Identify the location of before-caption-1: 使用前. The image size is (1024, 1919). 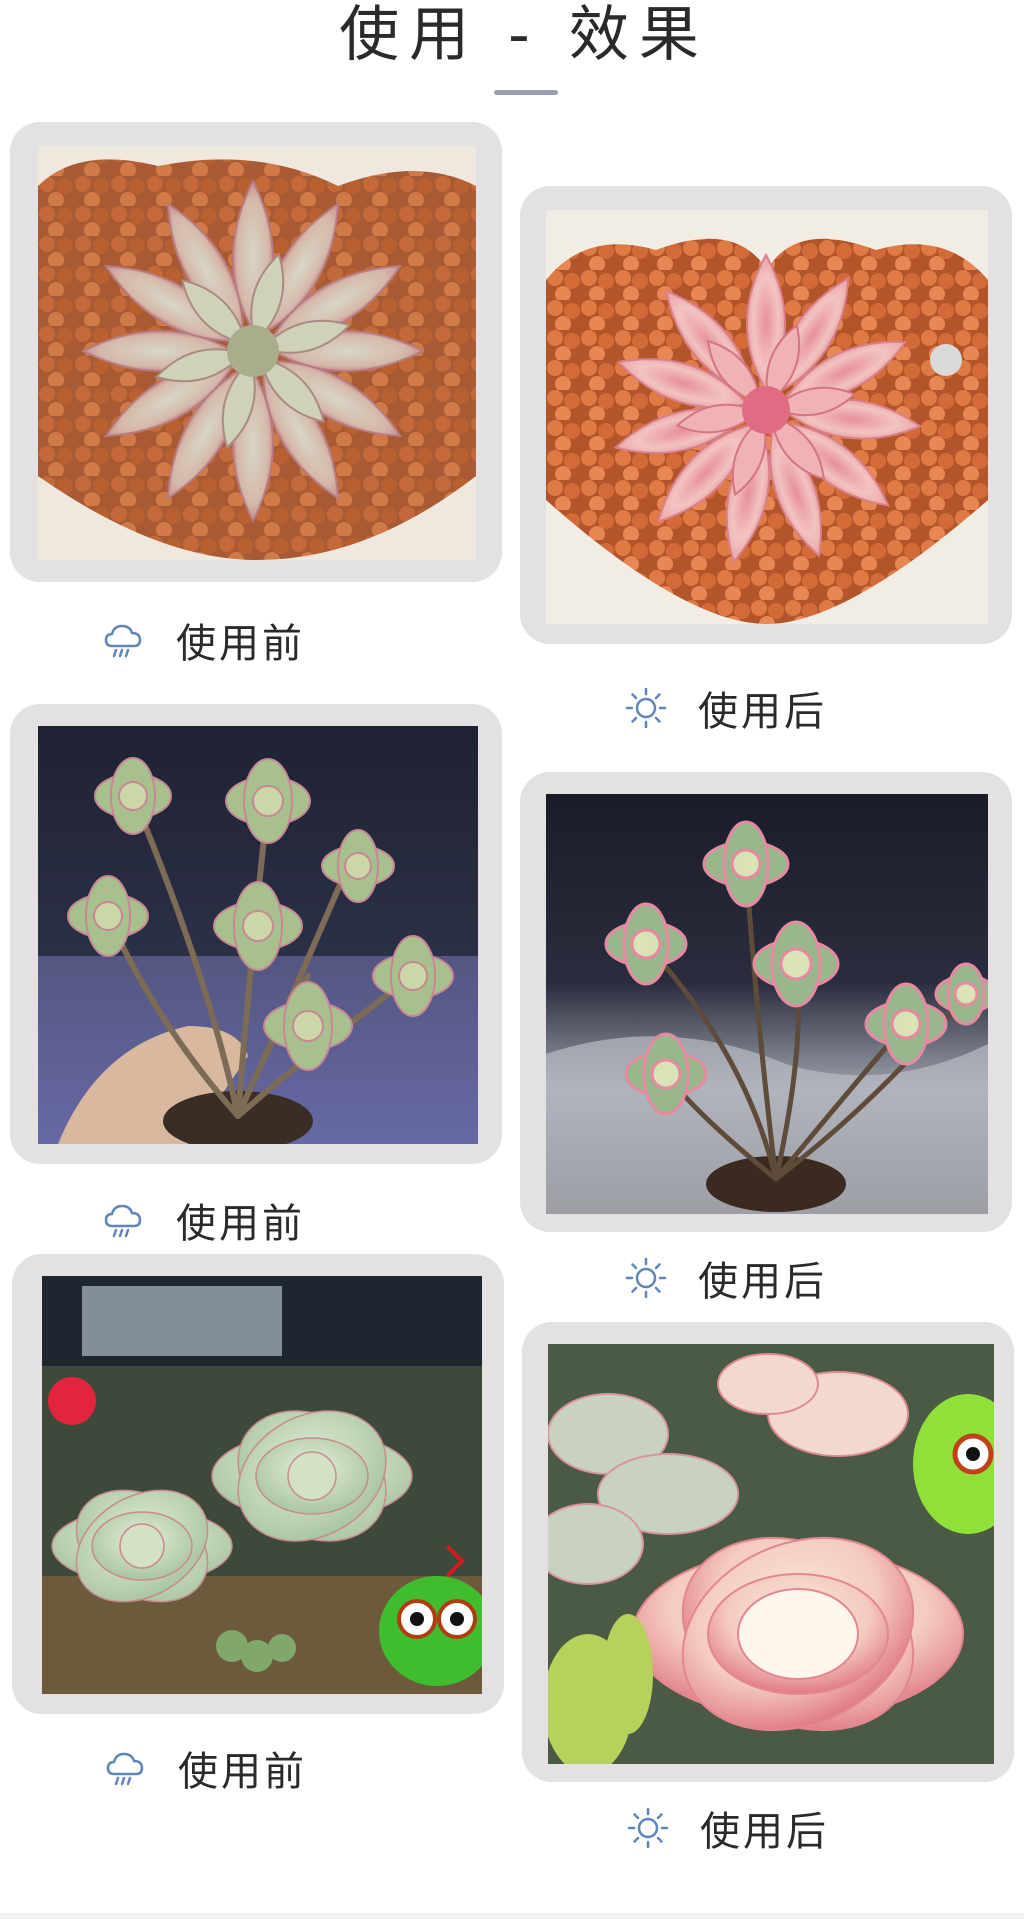
(203, 640).